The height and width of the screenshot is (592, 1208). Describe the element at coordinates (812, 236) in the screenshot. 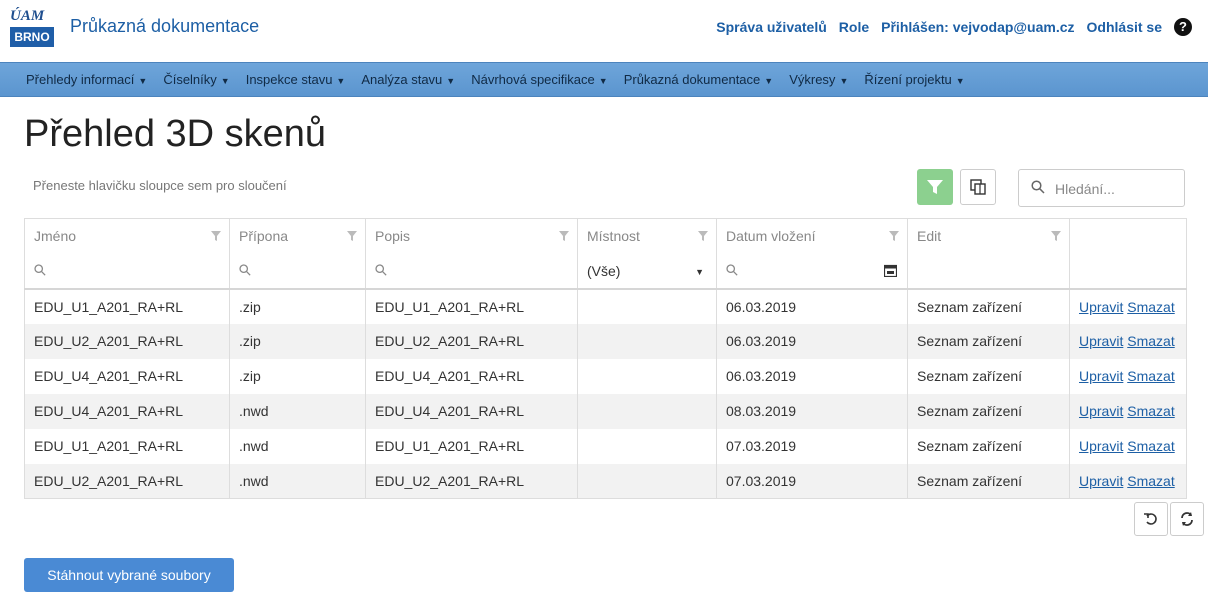

I see `column-header-date: Datum vložení` at that location.